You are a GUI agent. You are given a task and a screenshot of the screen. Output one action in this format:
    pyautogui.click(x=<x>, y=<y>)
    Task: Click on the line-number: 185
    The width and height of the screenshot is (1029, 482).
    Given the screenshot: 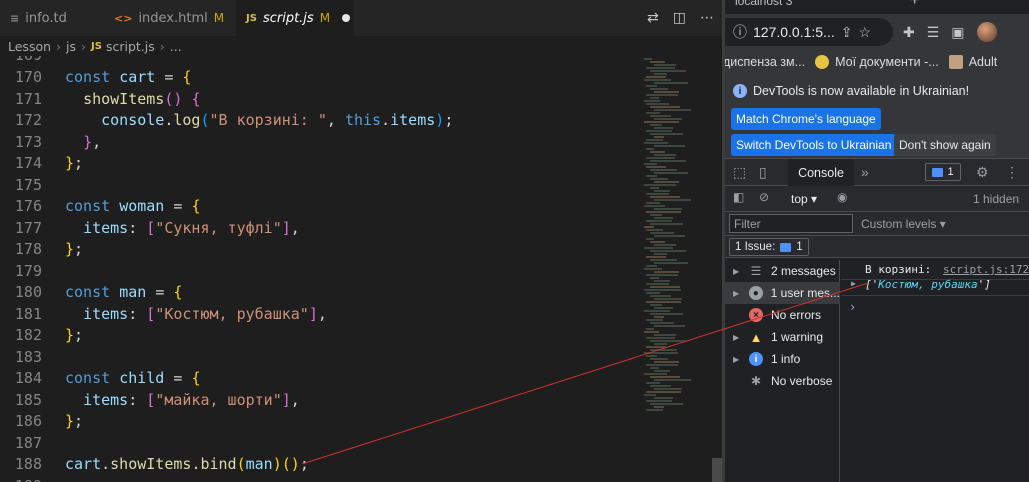 What is the action you would take?
    pyautogui.click(x=28, y=399)
    